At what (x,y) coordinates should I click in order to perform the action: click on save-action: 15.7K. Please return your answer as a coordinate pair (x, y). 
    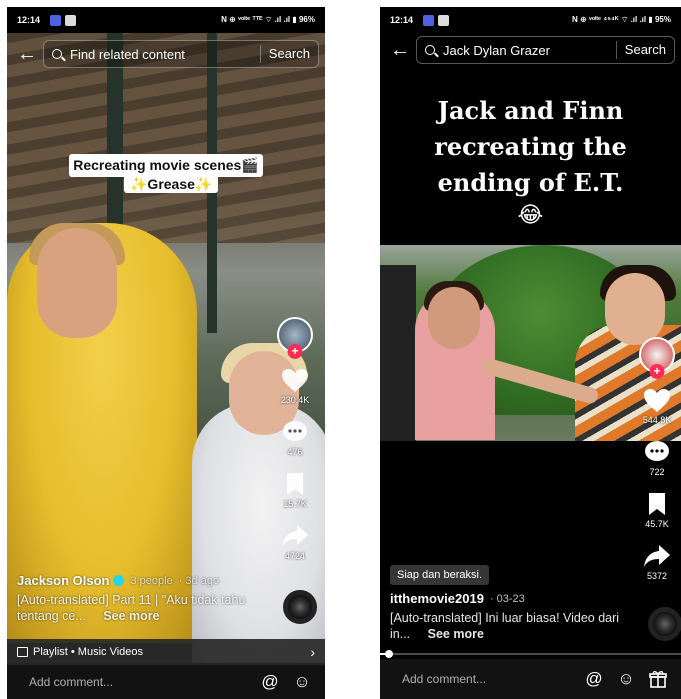
    Looking at the image, I should click on (295, 490).